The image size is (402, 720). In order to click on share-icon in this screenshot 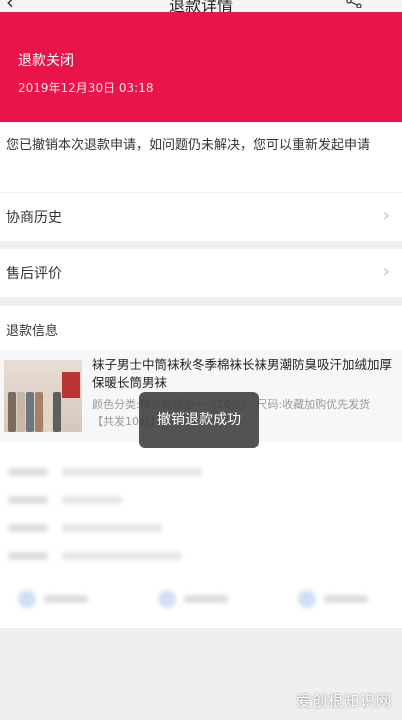, I will do `click(354, 4)`.